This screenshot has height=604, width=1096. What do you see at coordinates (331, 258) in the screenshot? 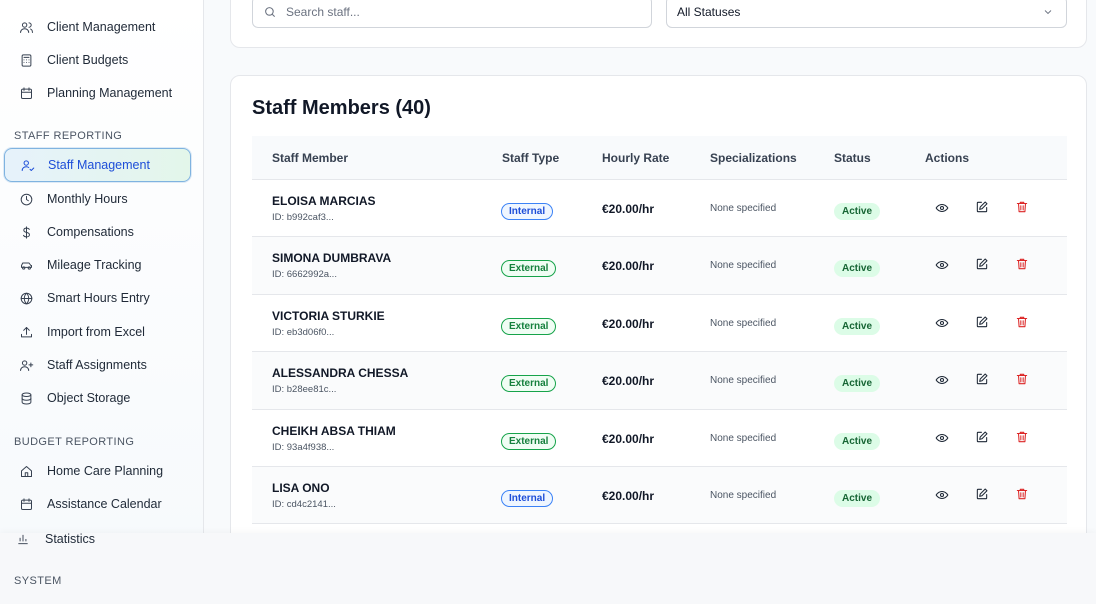
I see `staff-name: SIMONA DUMBRAVA` at bounding box center [331, 258].